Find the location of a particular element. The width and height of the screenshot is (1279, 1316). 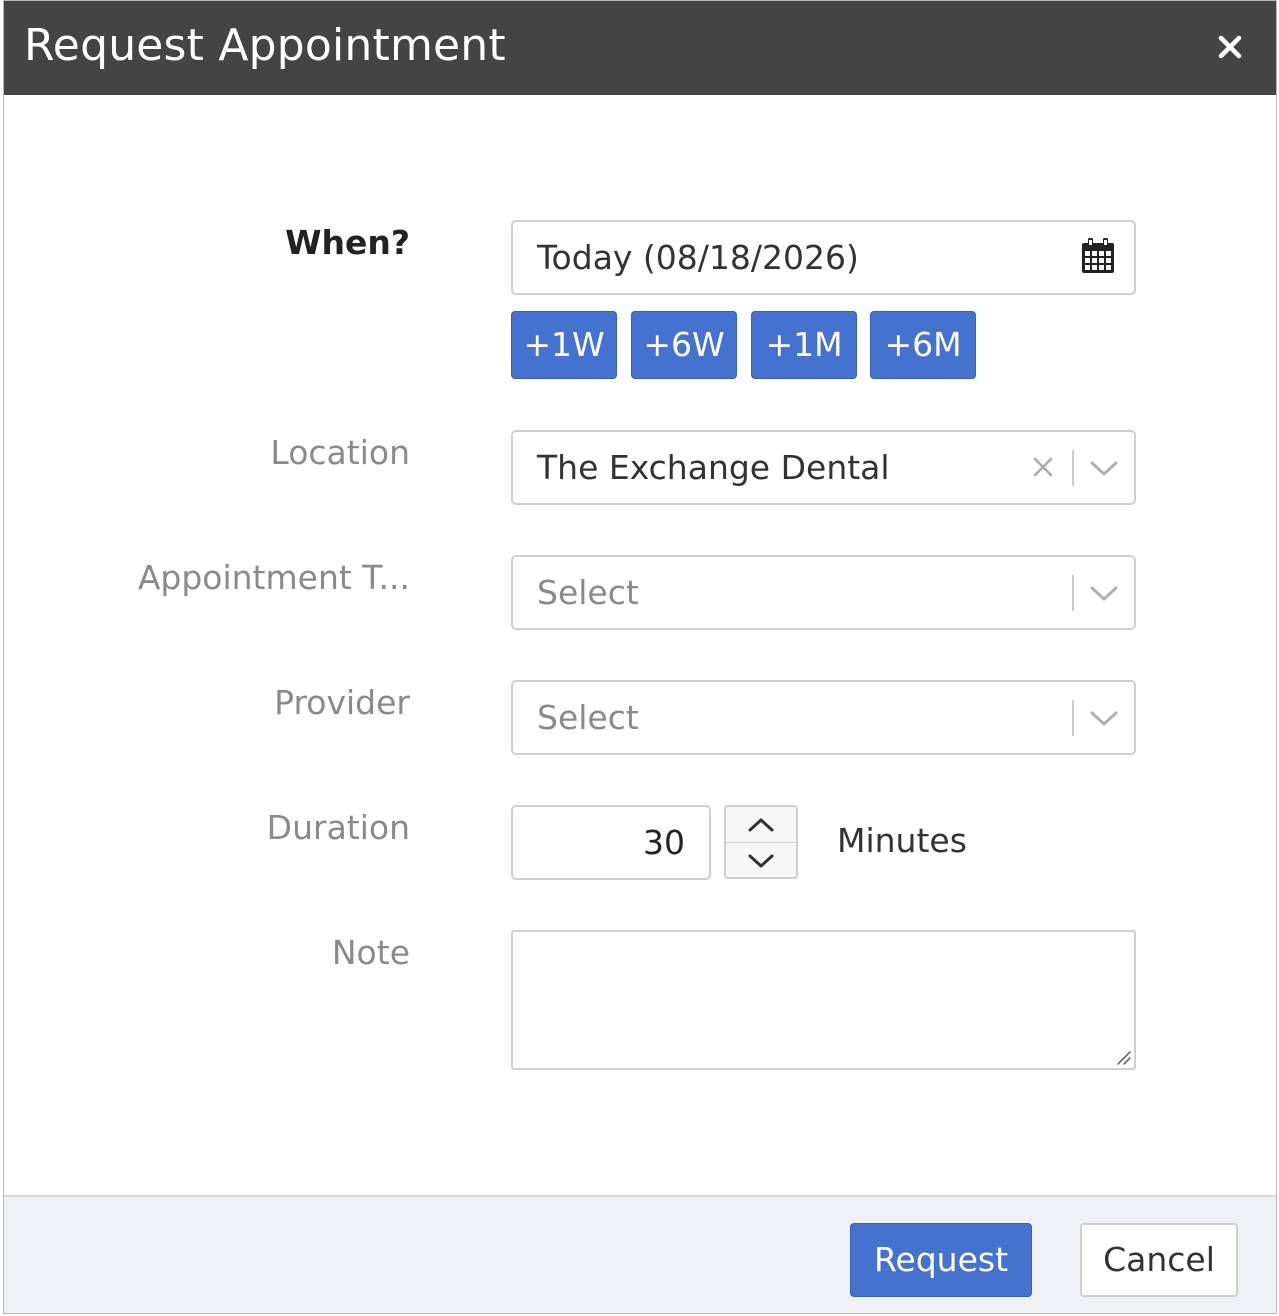

close-icon is located at coordinates (1230, 47).